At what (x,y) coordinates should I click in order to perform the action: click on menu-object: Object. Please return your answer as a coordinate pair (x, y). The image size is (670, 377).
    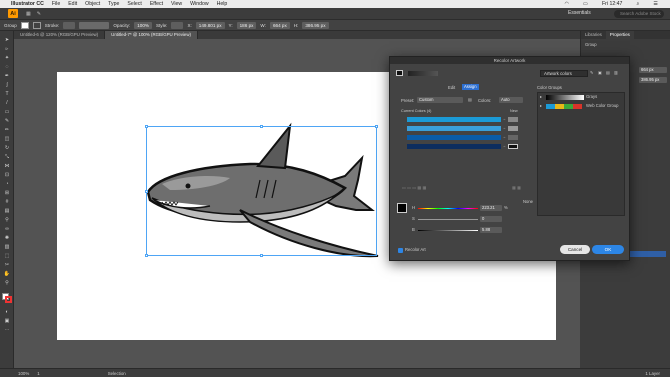
    Looking at the image, I should click on (92, 4).